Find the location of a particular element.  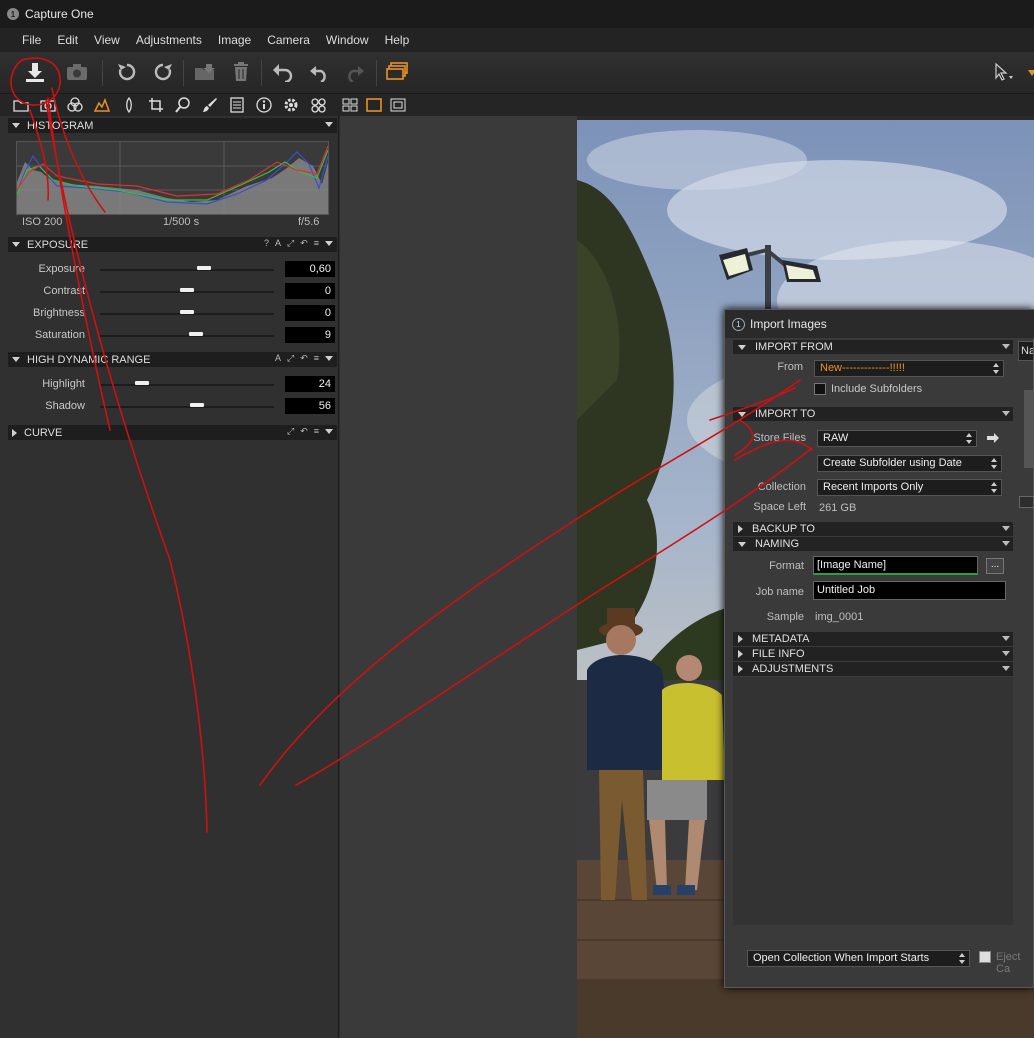

hdr-header: HIGH DYNAMIC RANGE A ⤢ ↶ ≡ is located at coordinates (172, 359).